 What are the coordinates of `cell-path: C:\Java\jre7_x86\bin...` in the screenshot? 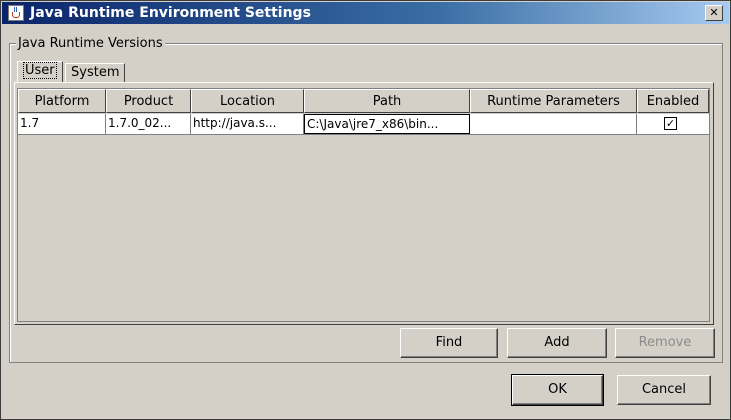 It's located at (387, 124).